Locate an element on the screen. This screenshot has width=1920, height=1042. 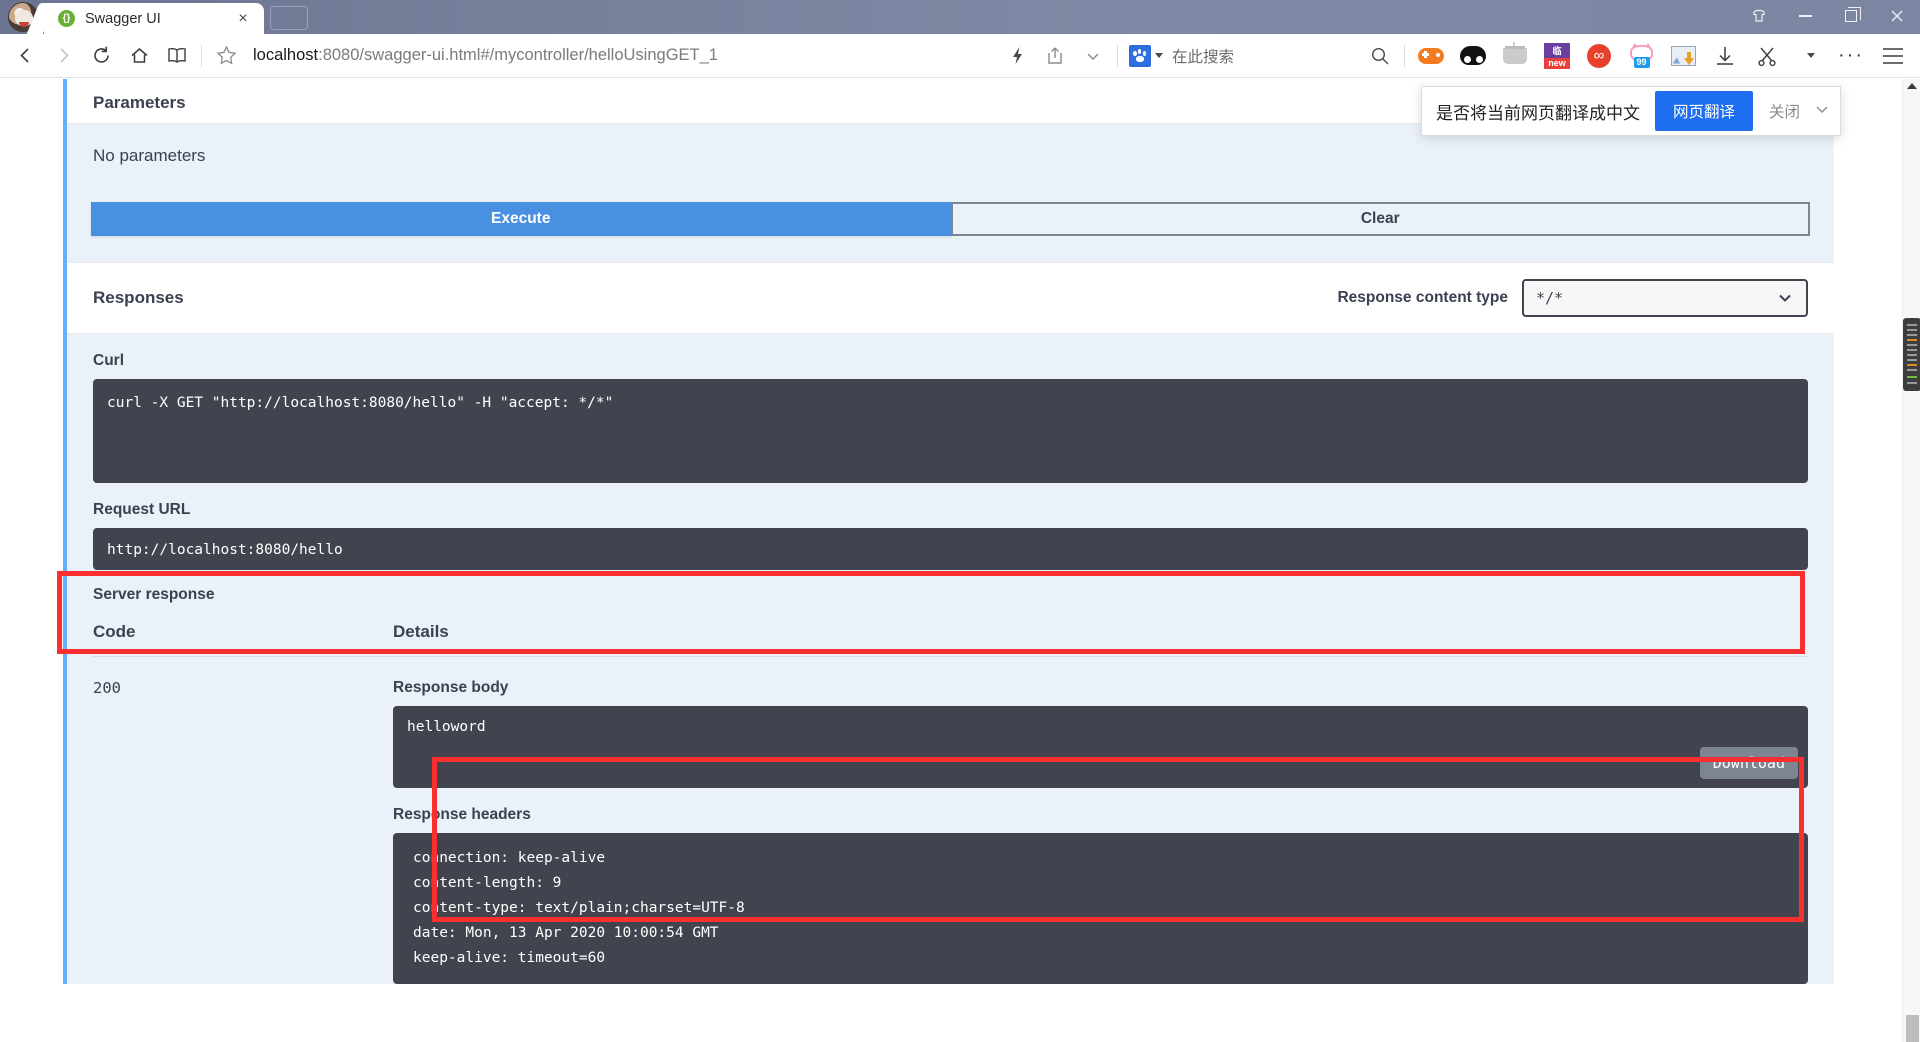
shirt-icon is located at coordinates (1759, 16).